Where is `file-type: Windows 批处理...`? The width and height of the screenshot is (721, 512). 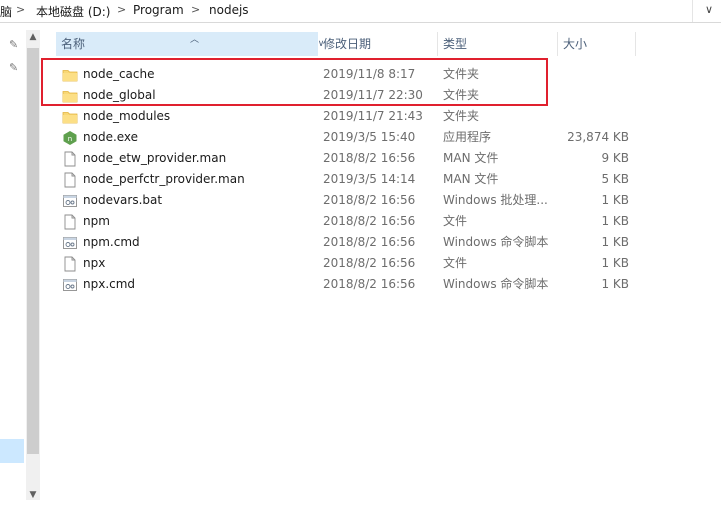
file-type: Windows 批处理... is located at coordinates (495, 200).